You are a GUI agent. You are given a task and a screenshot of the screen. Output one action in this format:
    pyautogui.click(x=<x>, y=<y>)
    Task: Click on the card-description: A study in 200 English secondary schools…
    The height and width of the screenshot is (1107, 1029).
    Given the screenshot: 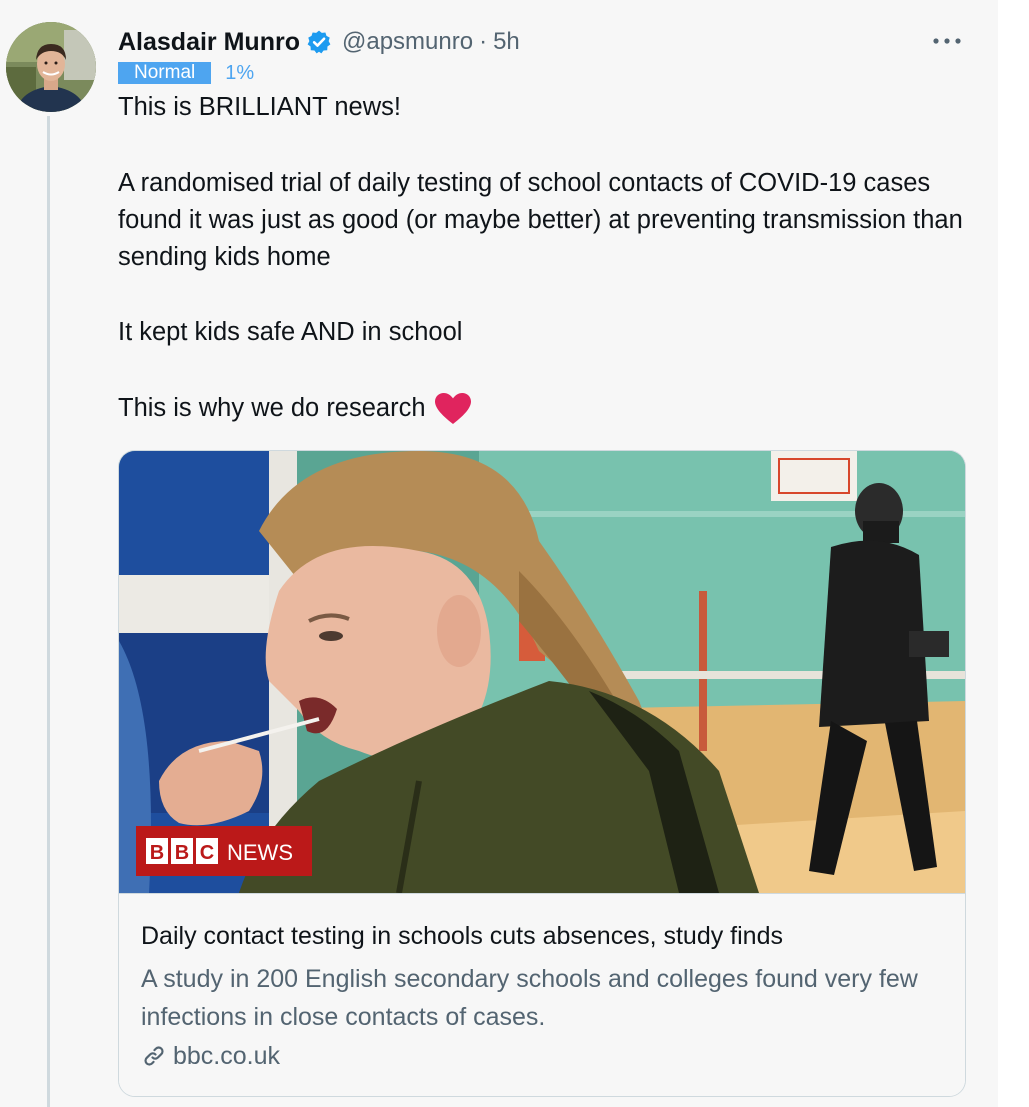 What is the action you would take?
    pyautogui.click(x=529, y=998)
    